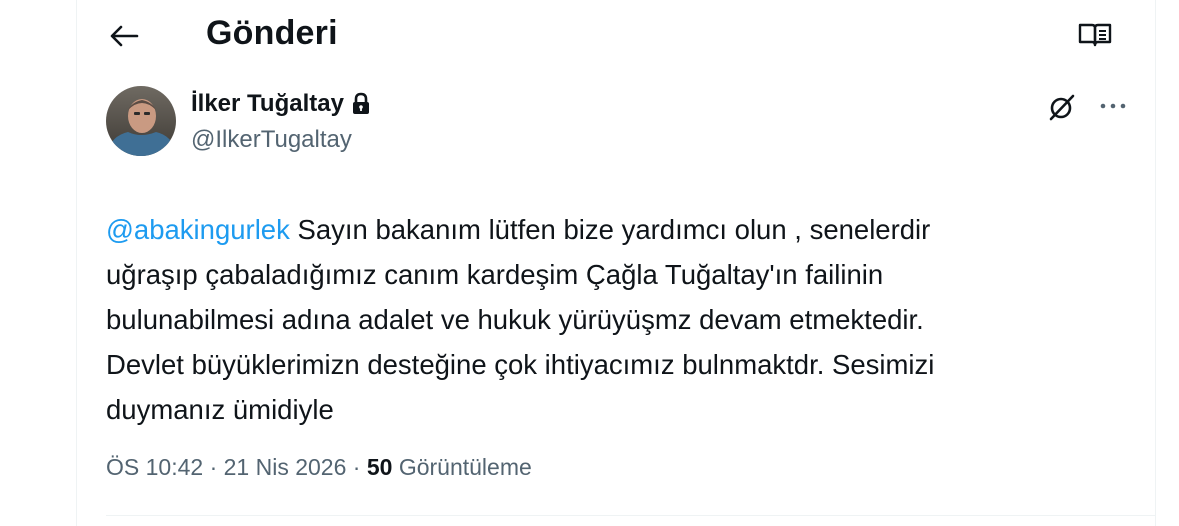 The width and height of the screenshot is (1179, 526). What do you see at coordinates (360, 103) in the screenshot?
I see `lock-icon` at bounding box center [360, 103].